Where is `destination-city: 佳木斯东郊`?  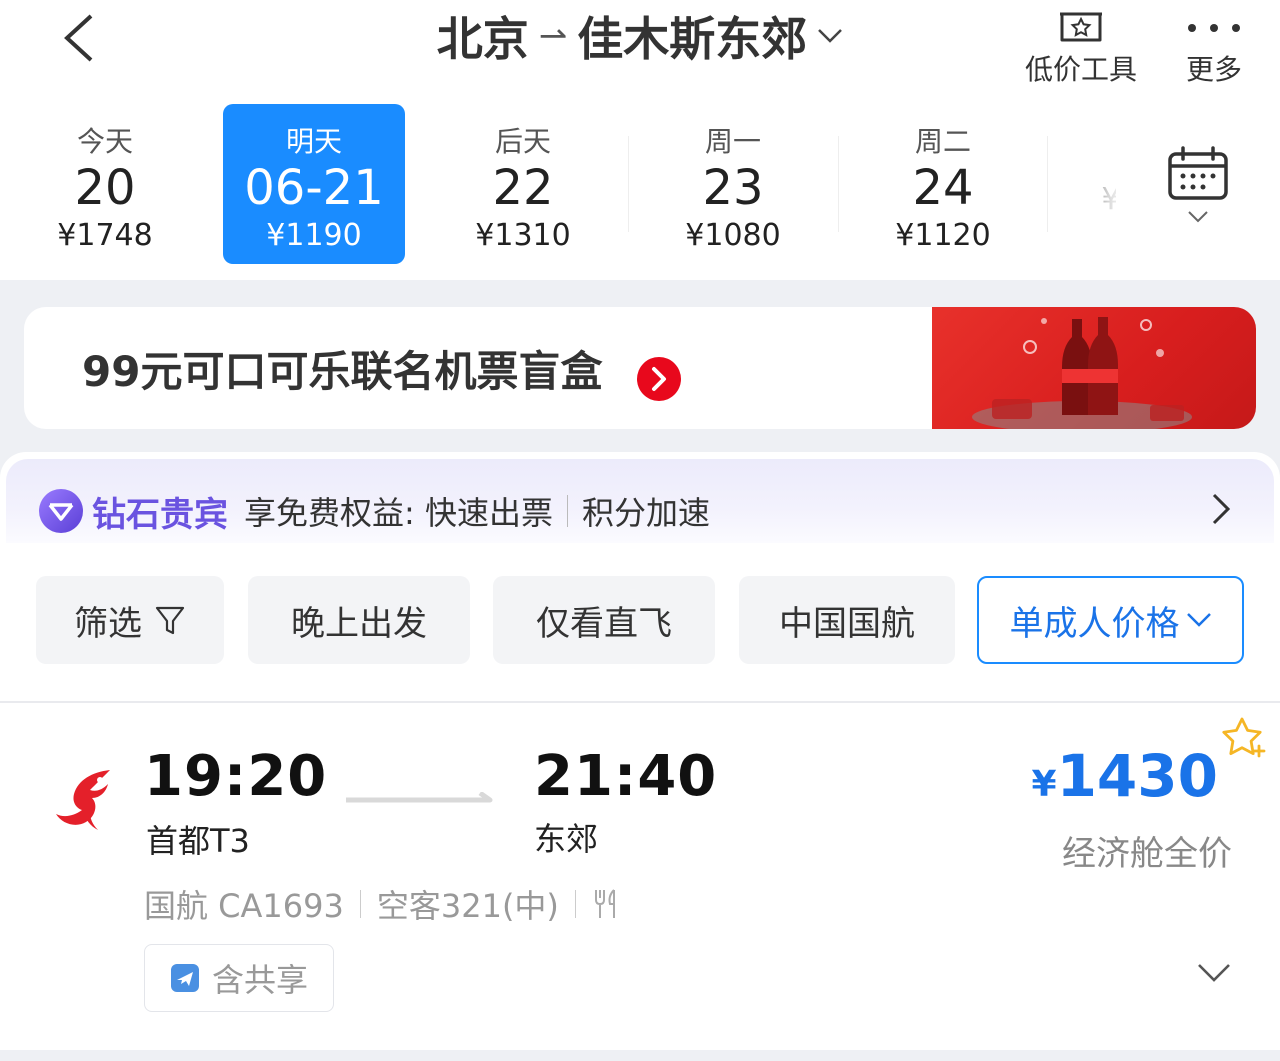
destination-city: 佳木斯东郊 is located at coordinates (692, 39).